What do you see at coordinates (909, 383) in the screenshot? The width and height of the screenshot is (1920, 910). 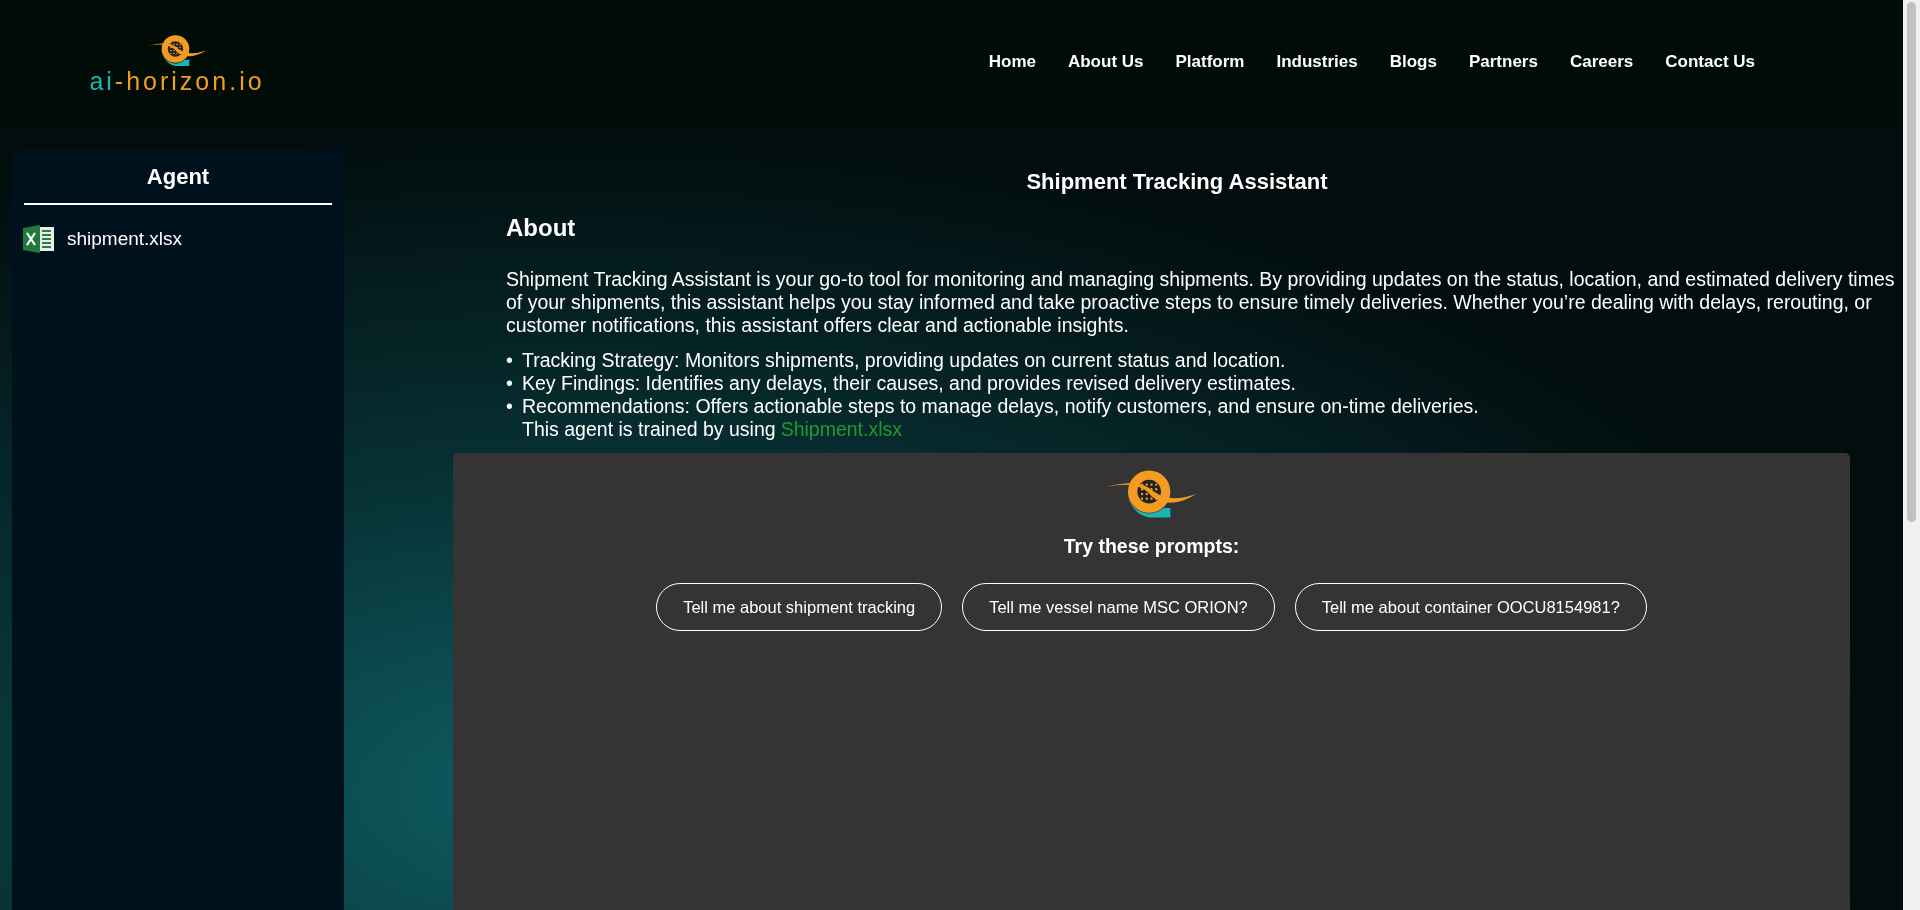 I see `feature-item: Key Findings: Identifies any delays, their causes, and provides revised delivery estimates.` at bounding box center [909, 383].